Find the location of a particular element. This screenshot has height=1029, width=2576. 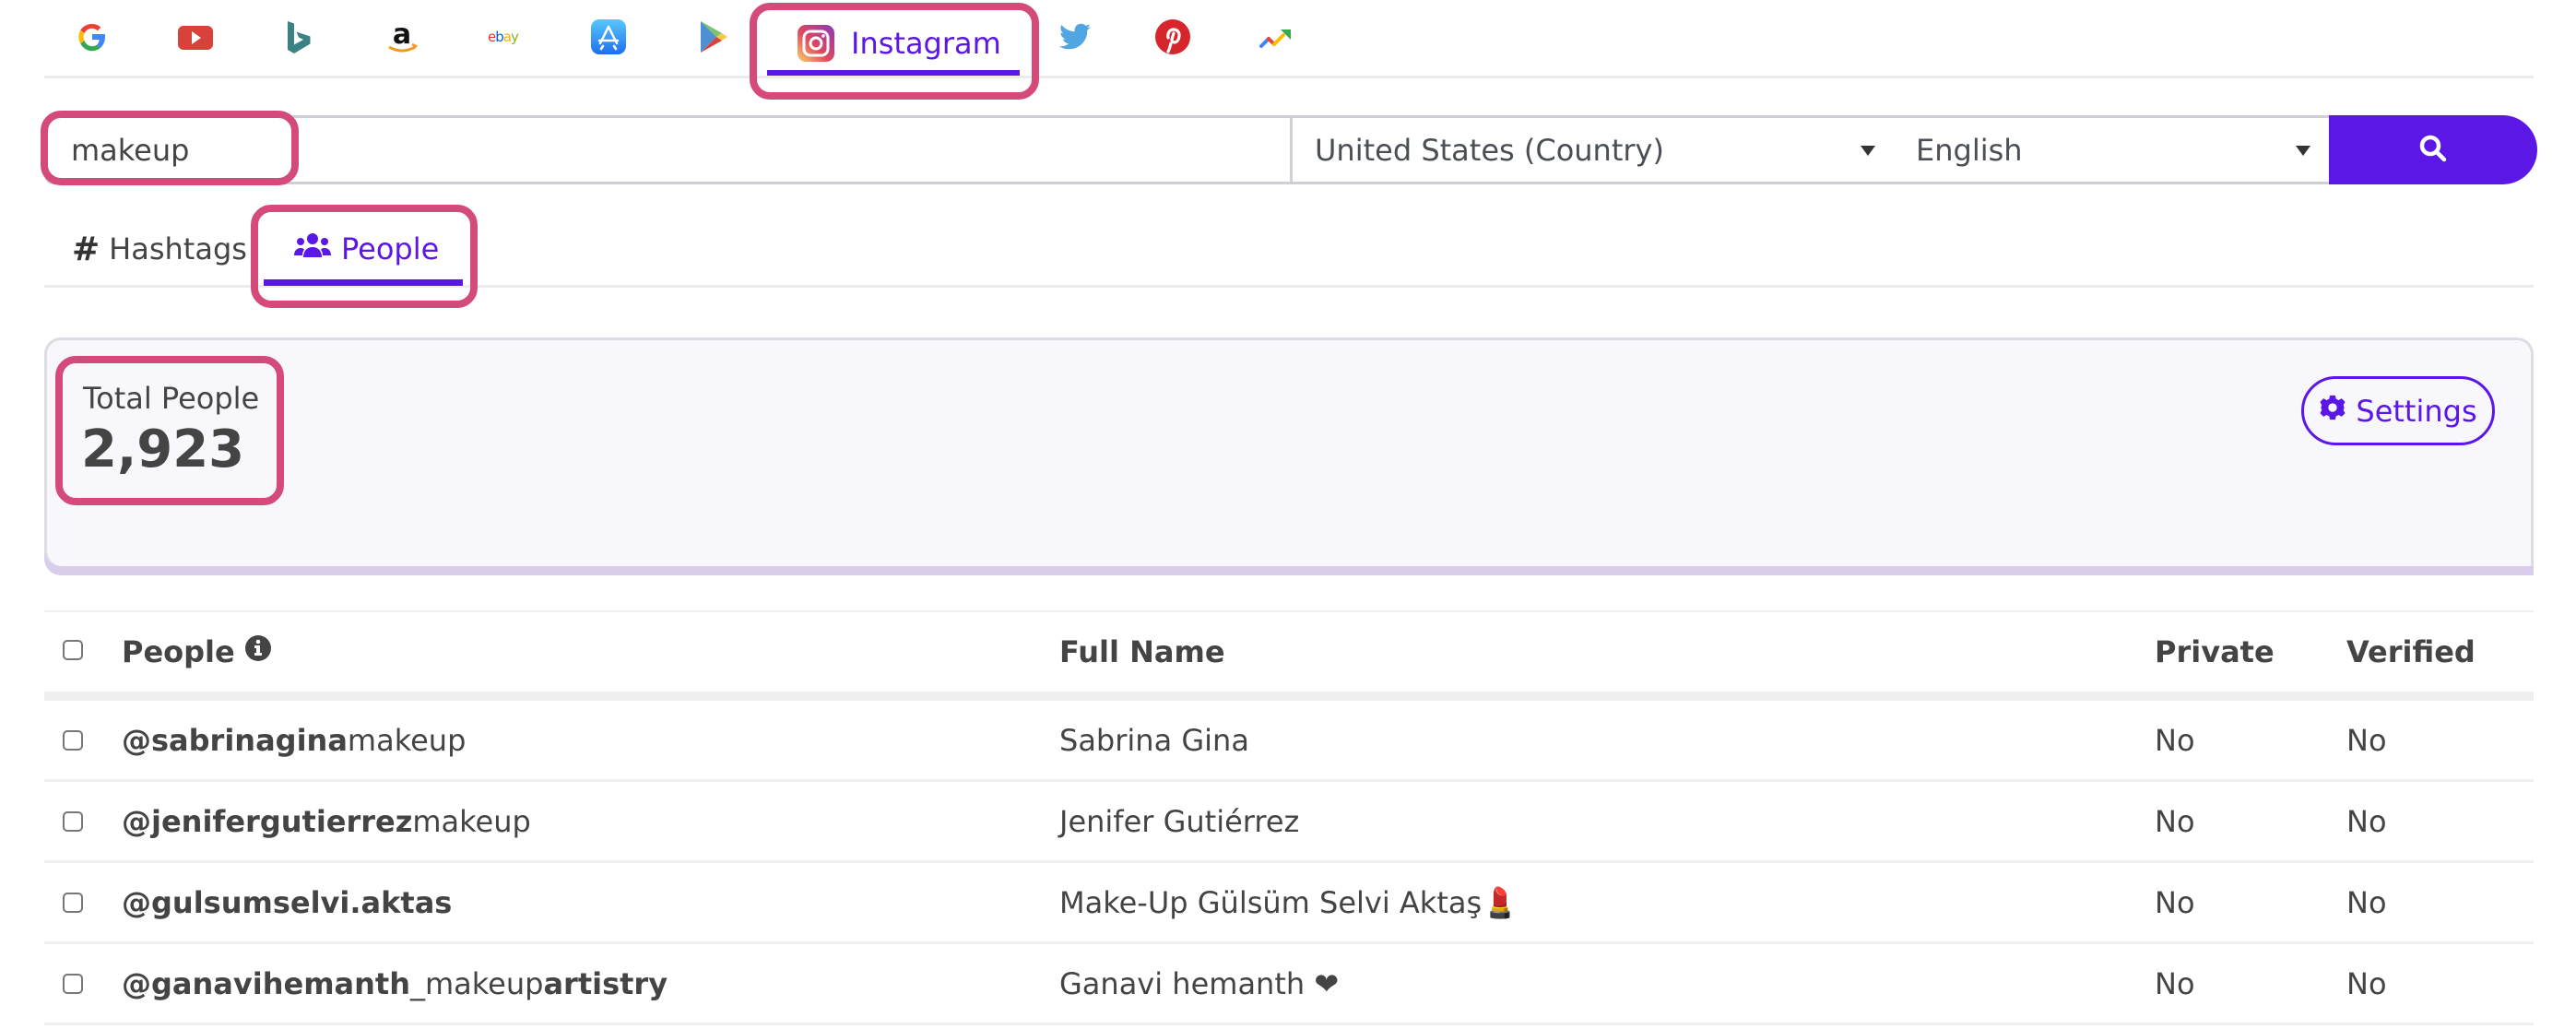

amazon-icon: a is located at coordinates (402, 37).